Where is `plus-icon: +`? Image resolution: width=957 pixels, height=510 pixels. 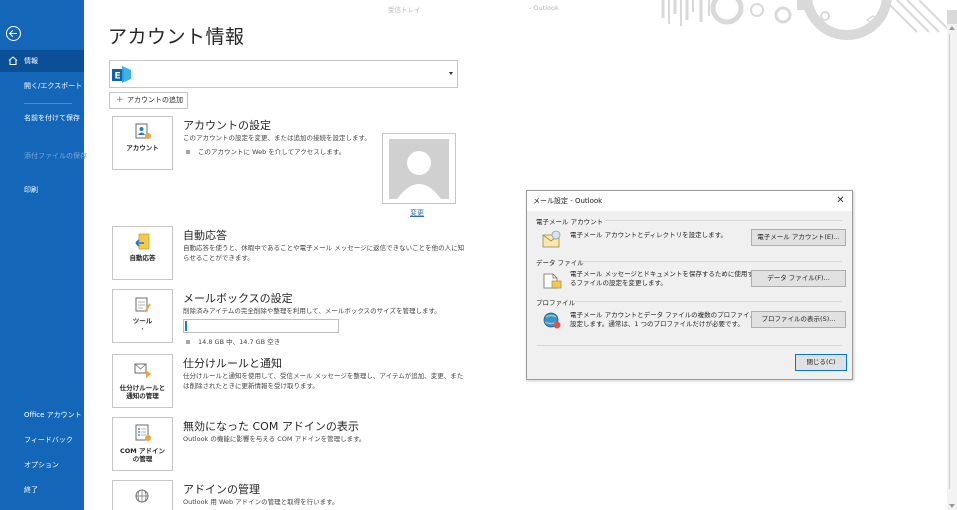 plus-icon: + is located at coordinates (120, 100).